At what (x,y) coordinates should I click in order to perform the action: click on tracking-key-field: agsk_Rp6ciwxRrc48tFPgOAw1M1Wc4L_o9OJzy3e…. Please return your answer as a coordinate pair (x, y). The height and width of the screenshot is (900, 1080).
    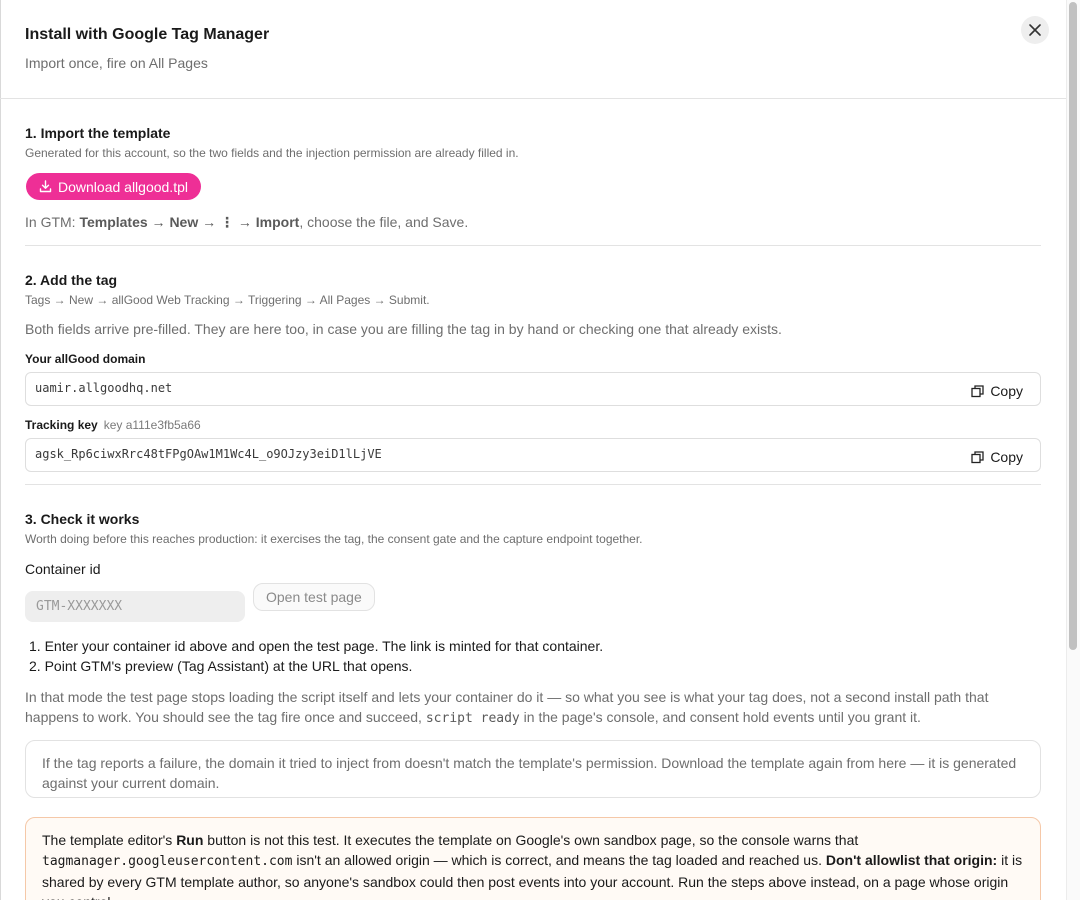
    Looking at the image, I should click on (533, 455).